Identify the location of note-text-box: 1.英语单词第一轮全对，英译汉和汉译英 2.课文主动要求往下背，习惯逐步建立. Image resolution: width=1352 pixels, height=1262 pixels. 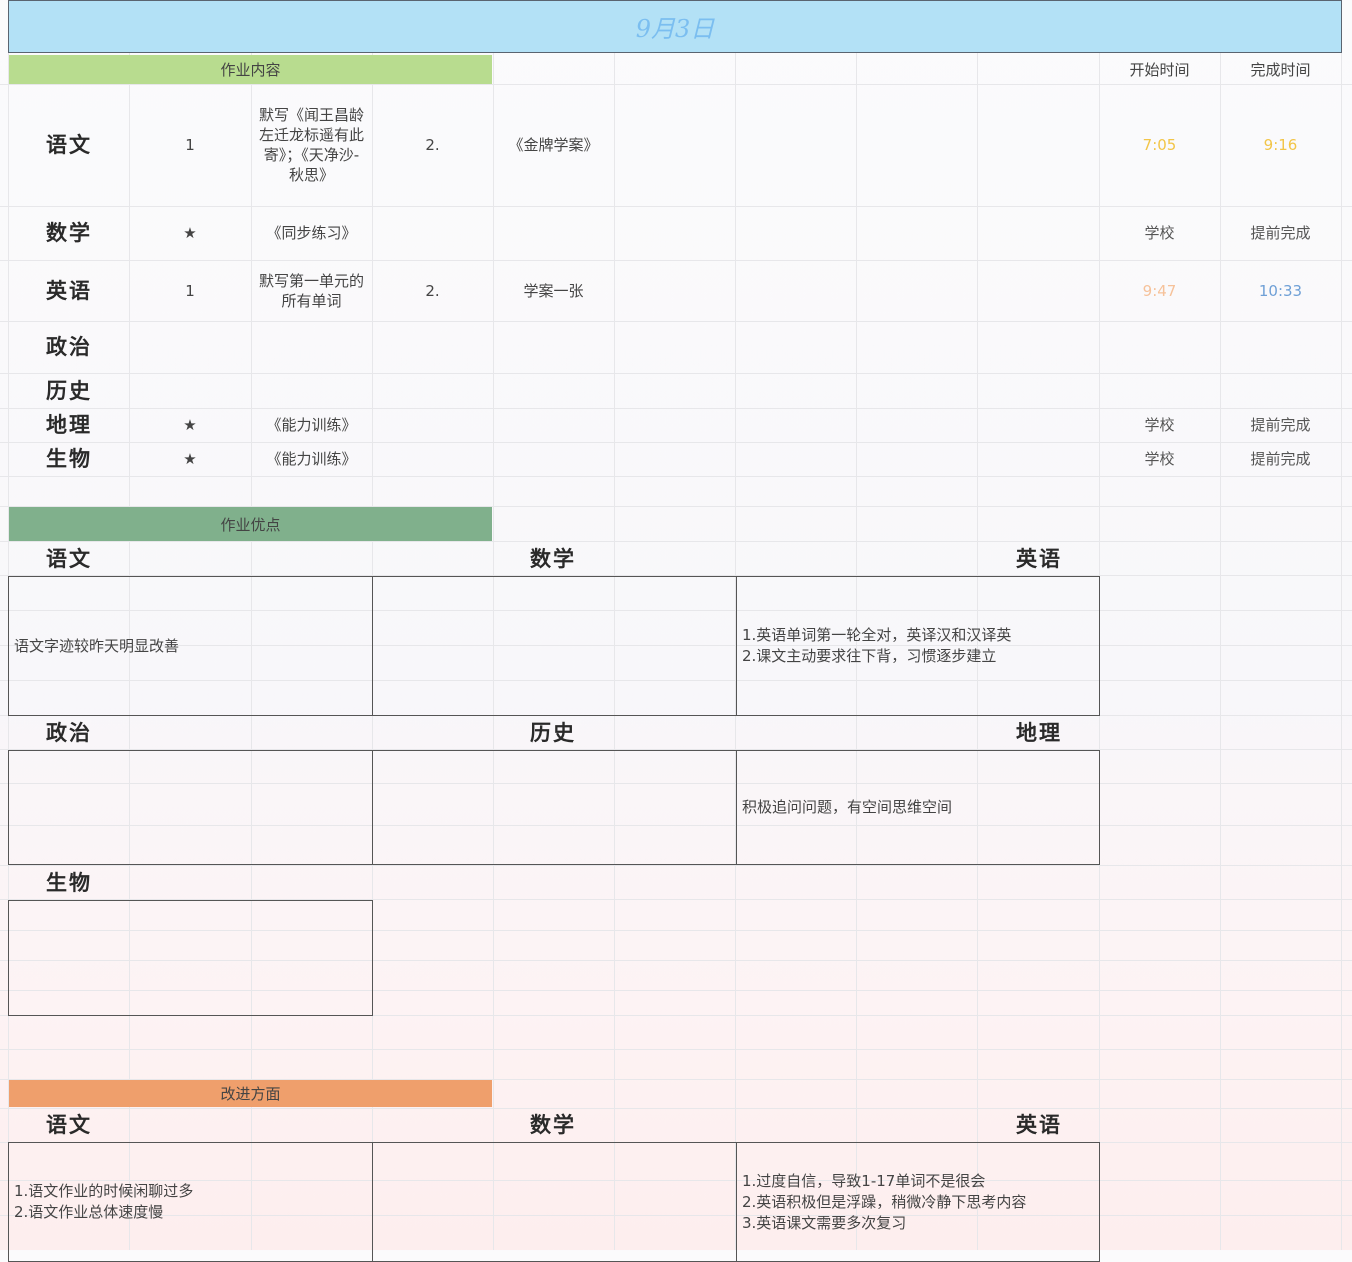
(918, 646).